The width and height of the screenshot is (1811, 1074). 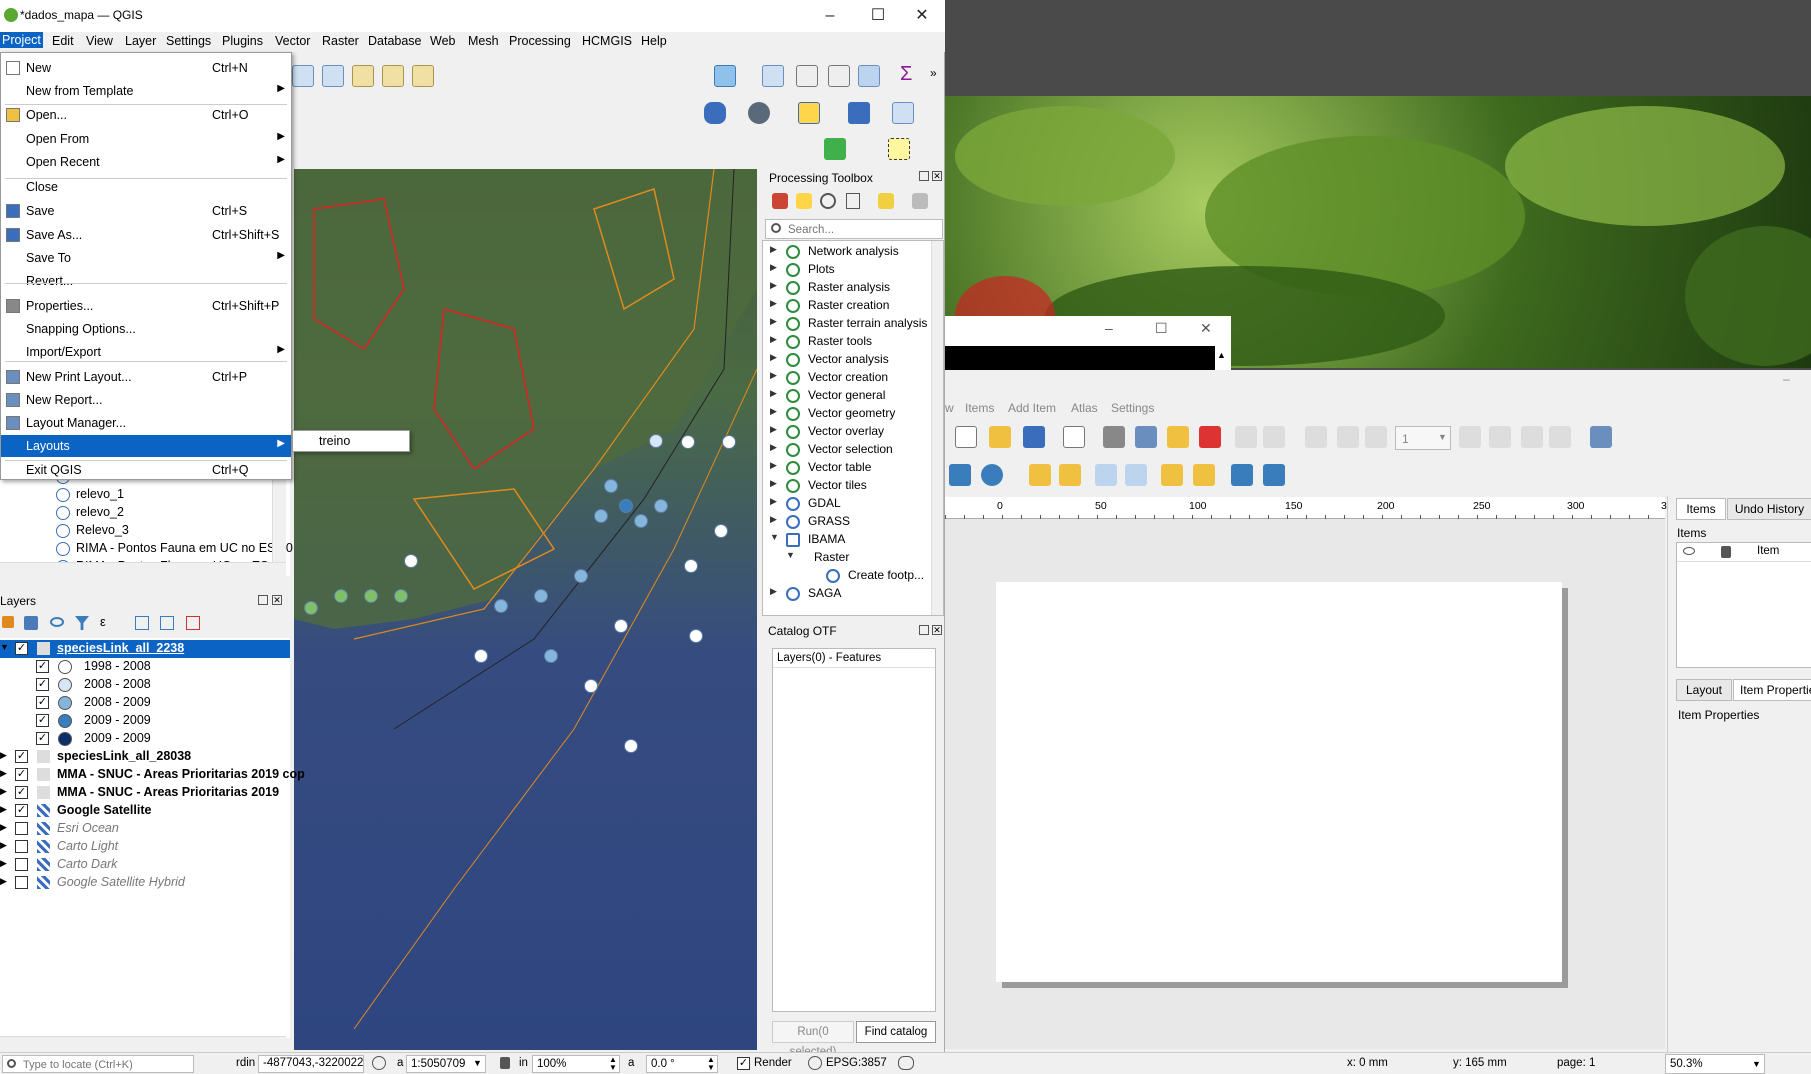 What do you see at coordinates (146, 258) in the screenshot?
I see `menu-item-save-to: Save To ▶` at bounding box center [146, 258].